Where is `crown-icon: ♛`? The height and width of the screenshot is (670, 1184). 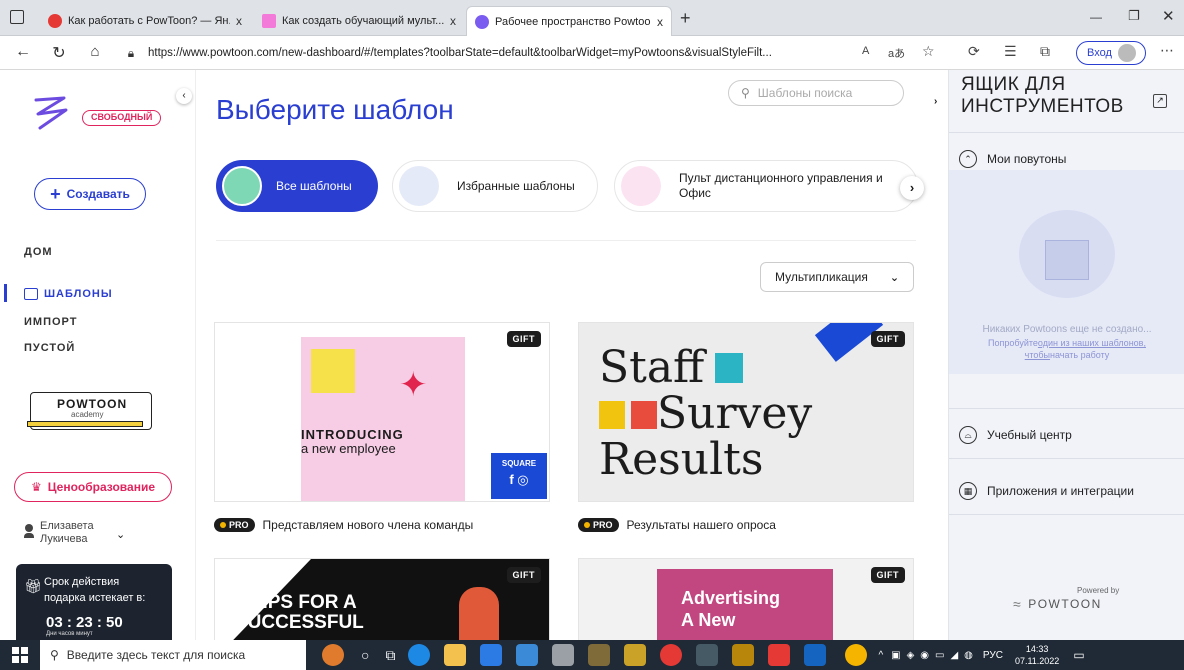 crown-icon: ♛ is located at coordinates (36, 487).